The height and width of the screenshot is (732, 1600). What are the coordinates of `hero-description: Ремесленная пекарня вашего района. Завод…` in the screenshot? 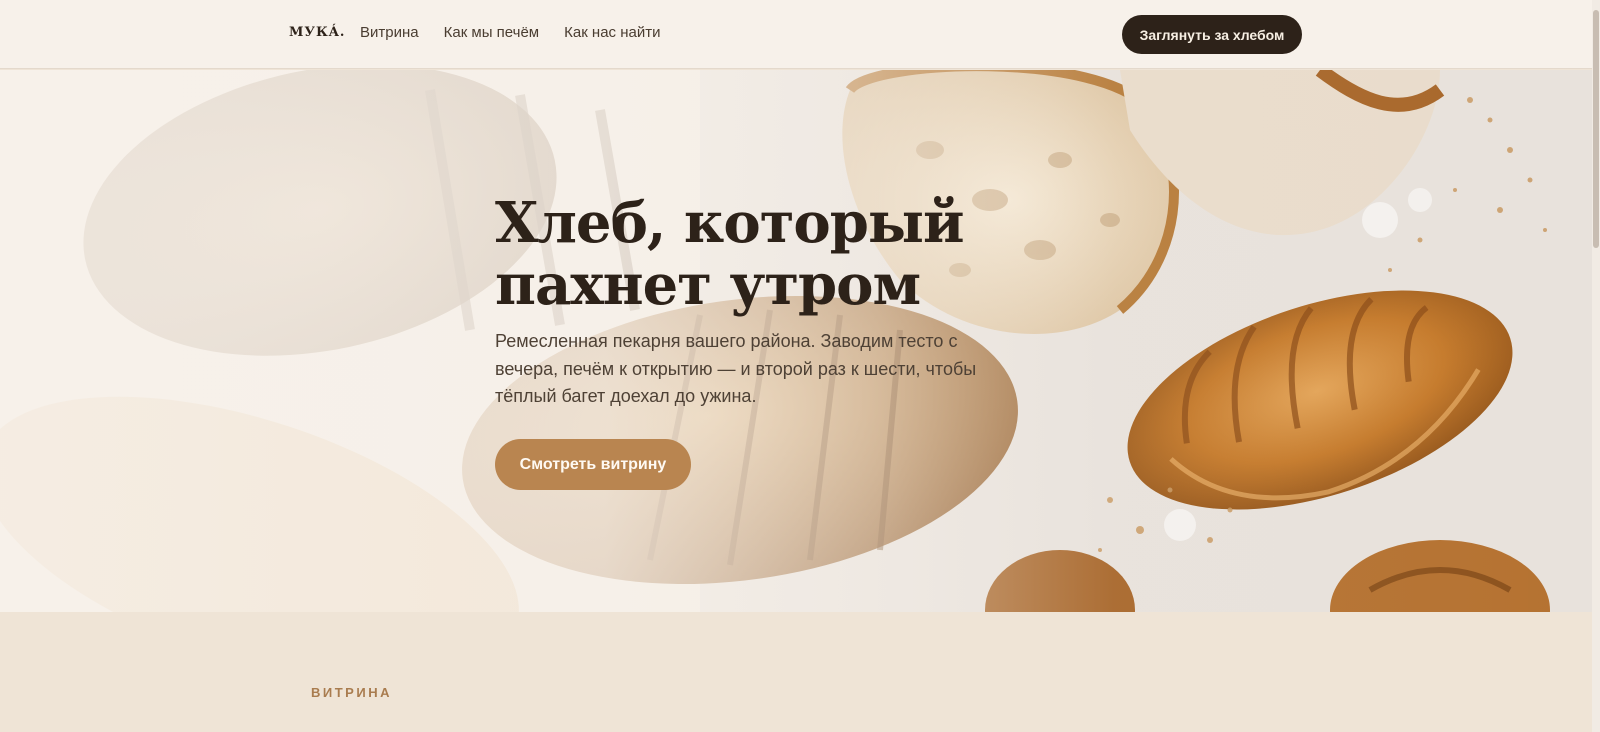 It's located at (736, 368).